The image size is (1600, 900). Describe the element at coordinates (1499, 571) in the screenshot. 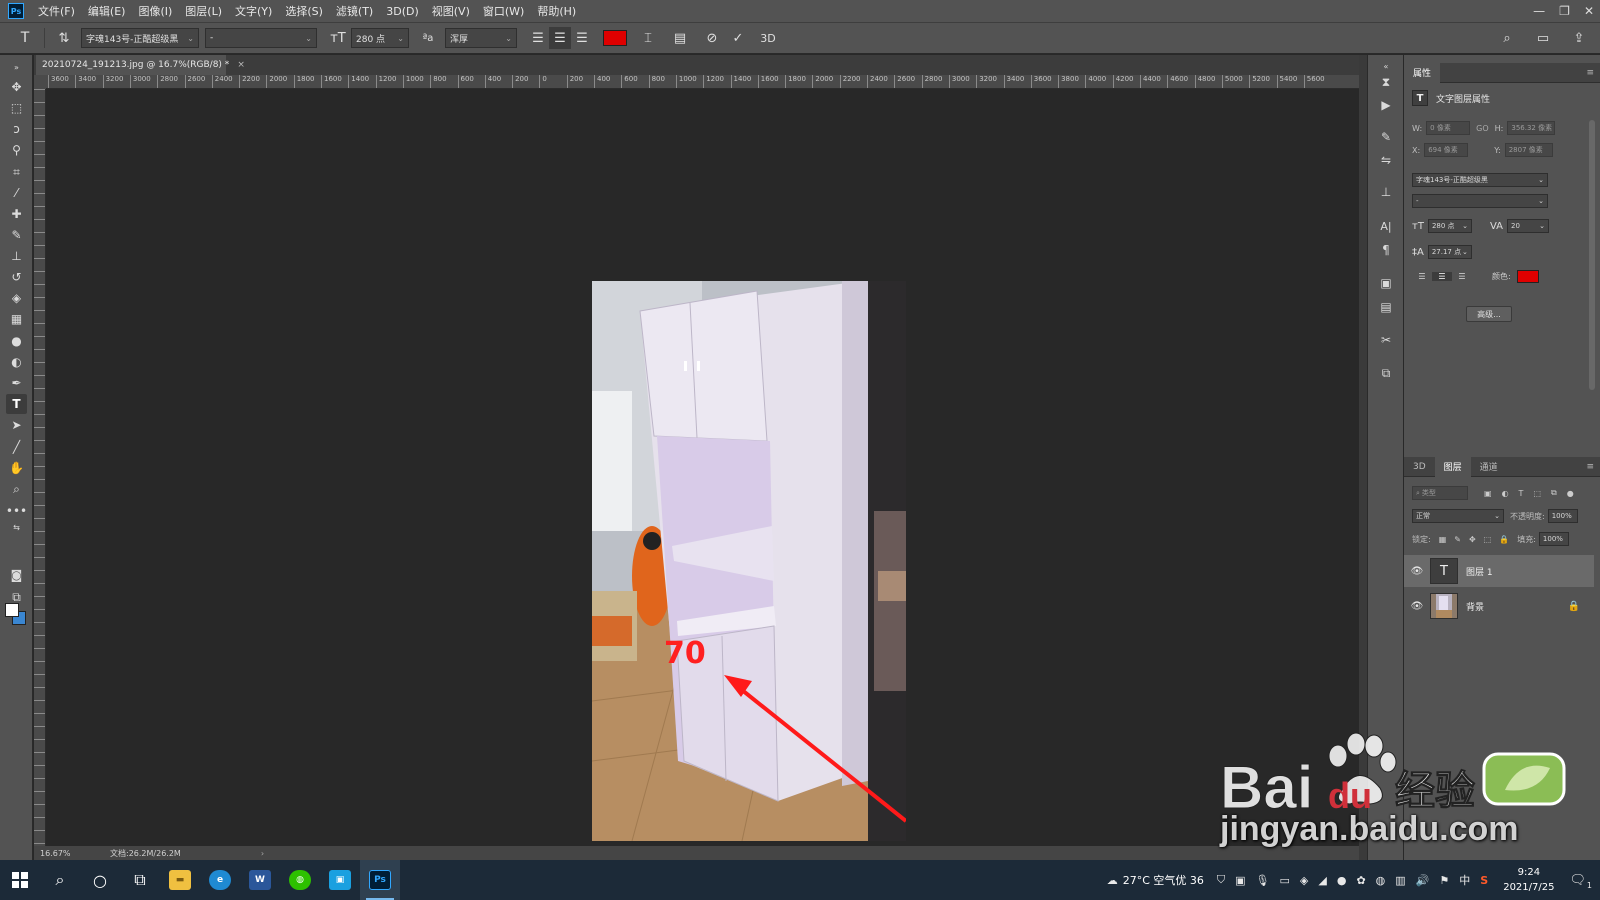

I see `layer-row-text: 👁 T 图层 1` at that location.